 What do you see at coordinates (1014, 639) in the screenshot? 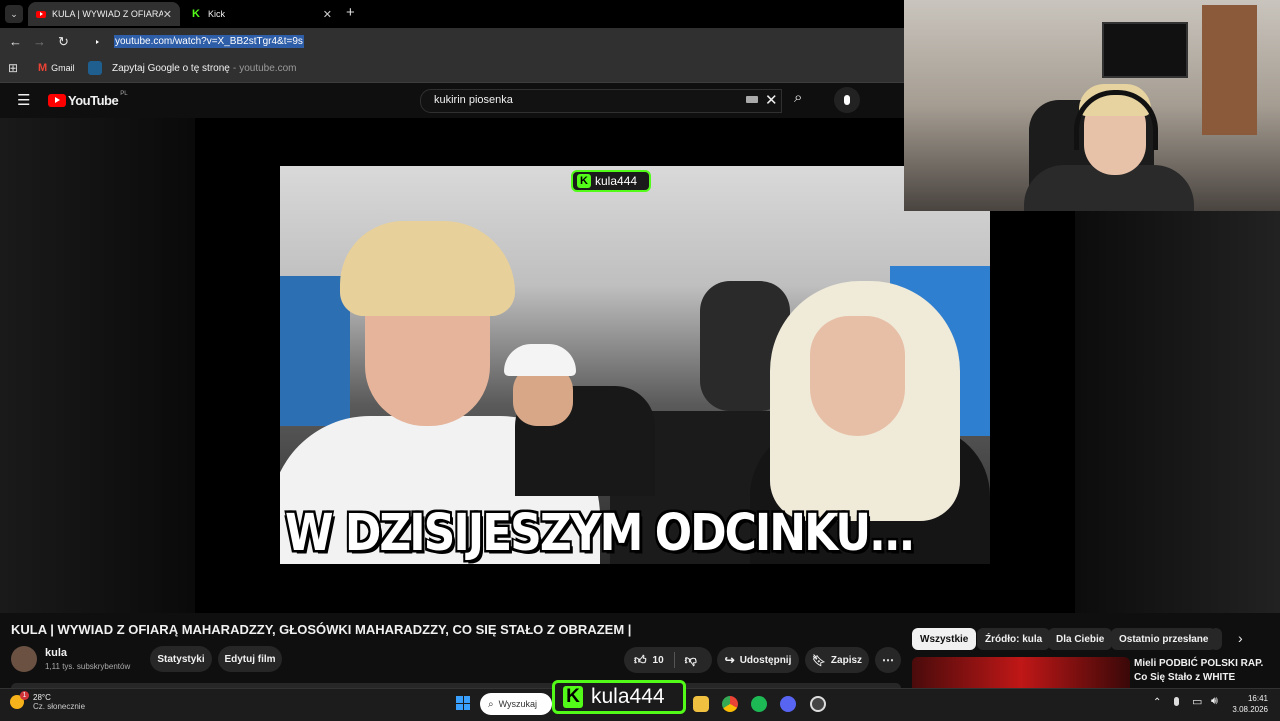
I see `chip-source: Źródło: kula` at bounding box center [1014, 639].